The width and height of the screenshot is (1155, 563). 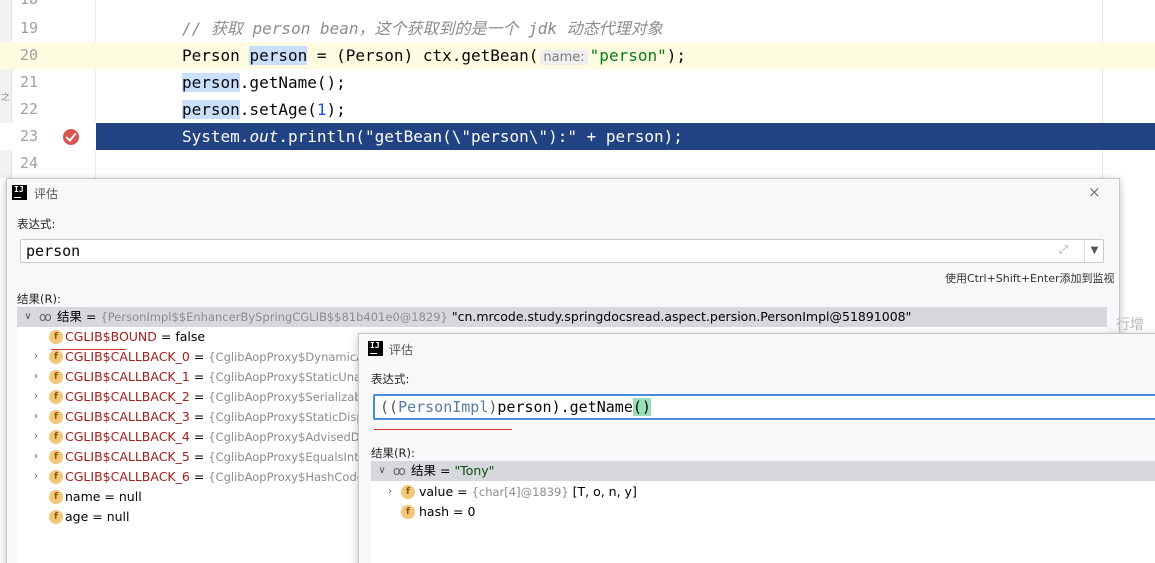 What do you see at coordinates (577, 109) in the screenshot?
I see `code-line: 22 person.setAge(1);` at bounding box center [577, 109].